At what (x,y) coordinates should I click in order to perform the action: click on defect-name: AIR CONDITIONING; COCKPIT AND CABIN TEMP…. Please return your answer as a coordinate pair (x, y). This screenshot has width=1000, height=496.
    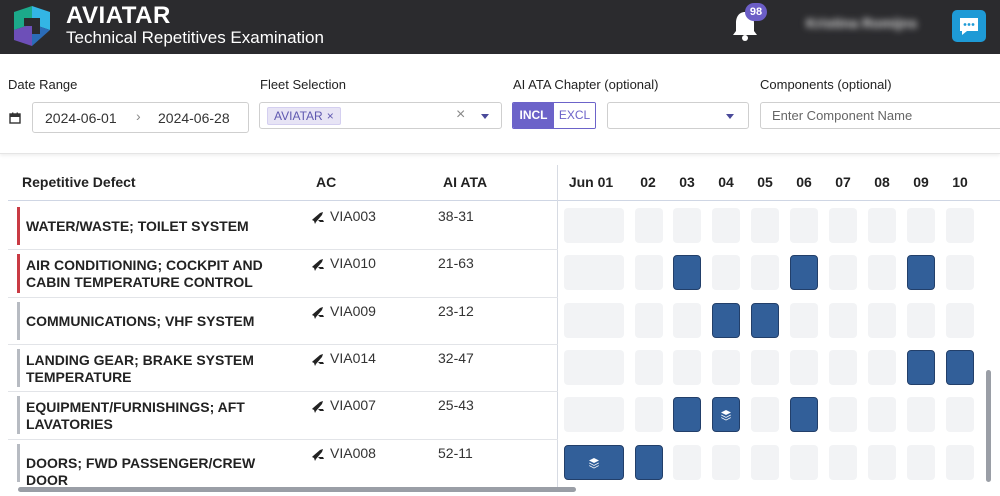
    Looking at the image, I should click on (156, 274).